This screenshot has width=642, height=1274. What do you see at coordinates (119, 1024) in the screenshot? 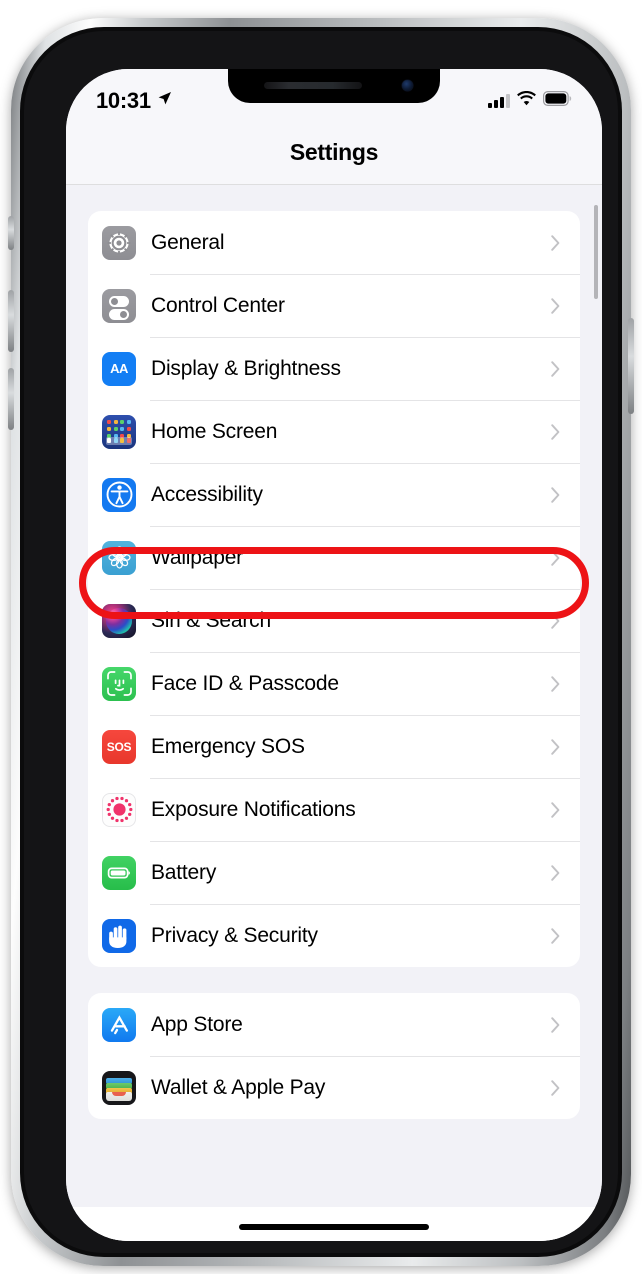
I see `app-store-icon` at bounding box center [119, 1024].